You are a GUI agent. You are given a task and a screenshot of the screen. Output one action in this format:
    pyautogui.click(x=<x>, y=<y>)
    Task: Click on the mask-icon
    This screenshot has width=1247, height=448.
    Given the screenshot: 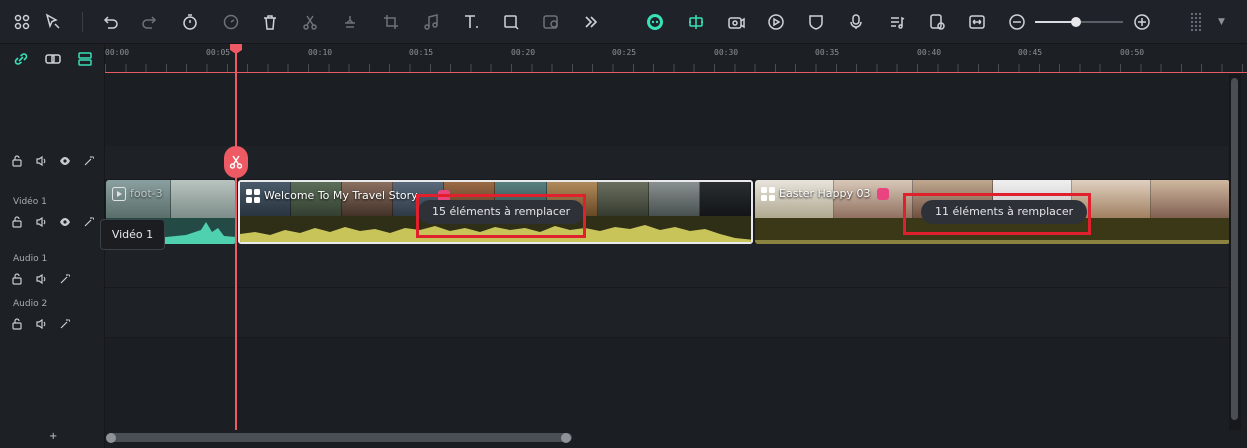 What is the action you would take?
    pyautogui.click(x=551, y=22)
    